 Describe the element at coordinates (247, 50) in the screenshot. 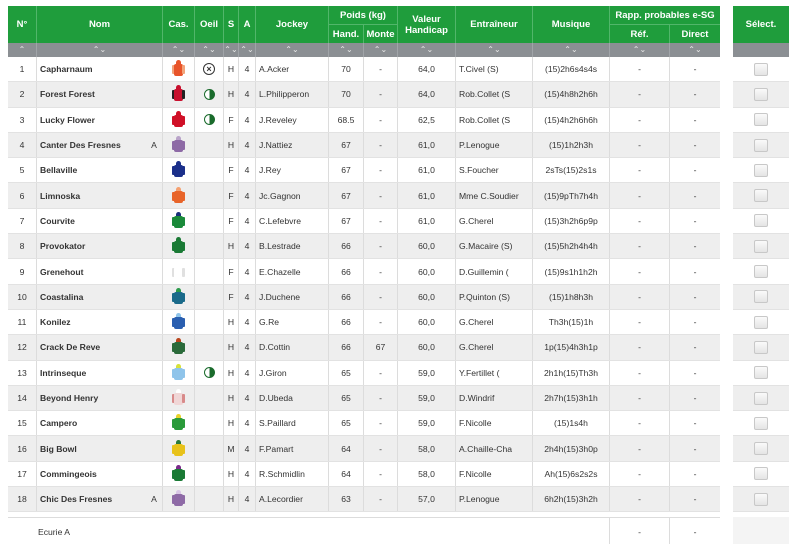

I see `sort-age-icon: ⌃⌄` at that location.